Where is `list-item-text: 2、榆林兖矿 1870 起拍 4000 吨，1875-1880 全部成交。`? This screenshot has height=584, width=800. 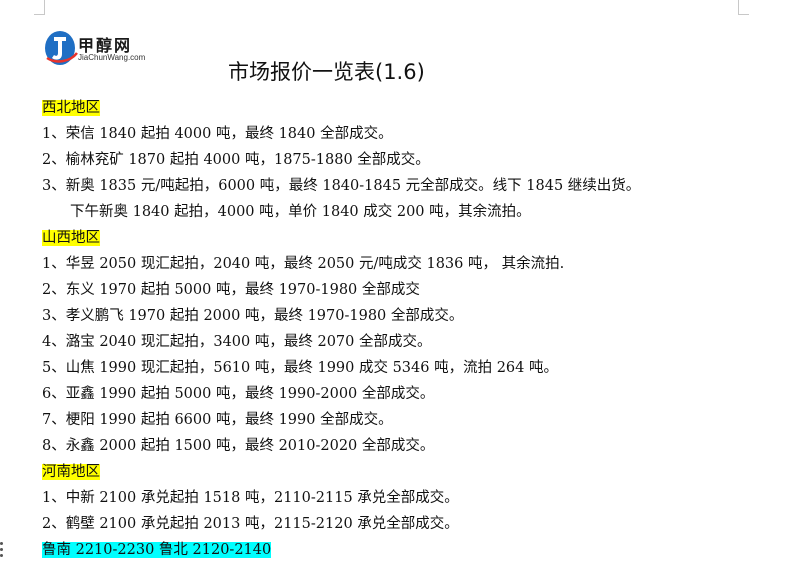 list-item-text: 2、榆林兖矿 1870 起拍 4000 吨，1875-1880 全部成交。 is located at coordinates (236, 160).